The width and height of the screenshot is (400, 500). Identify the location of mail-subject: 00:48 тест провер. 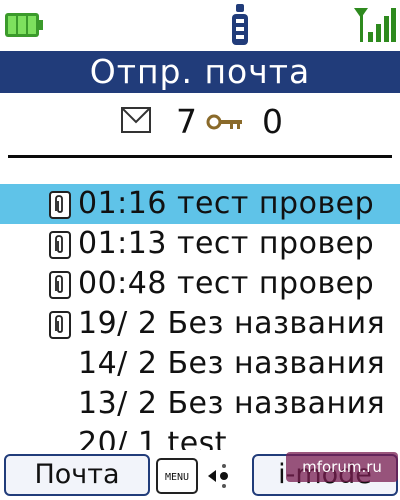
(226, 283).